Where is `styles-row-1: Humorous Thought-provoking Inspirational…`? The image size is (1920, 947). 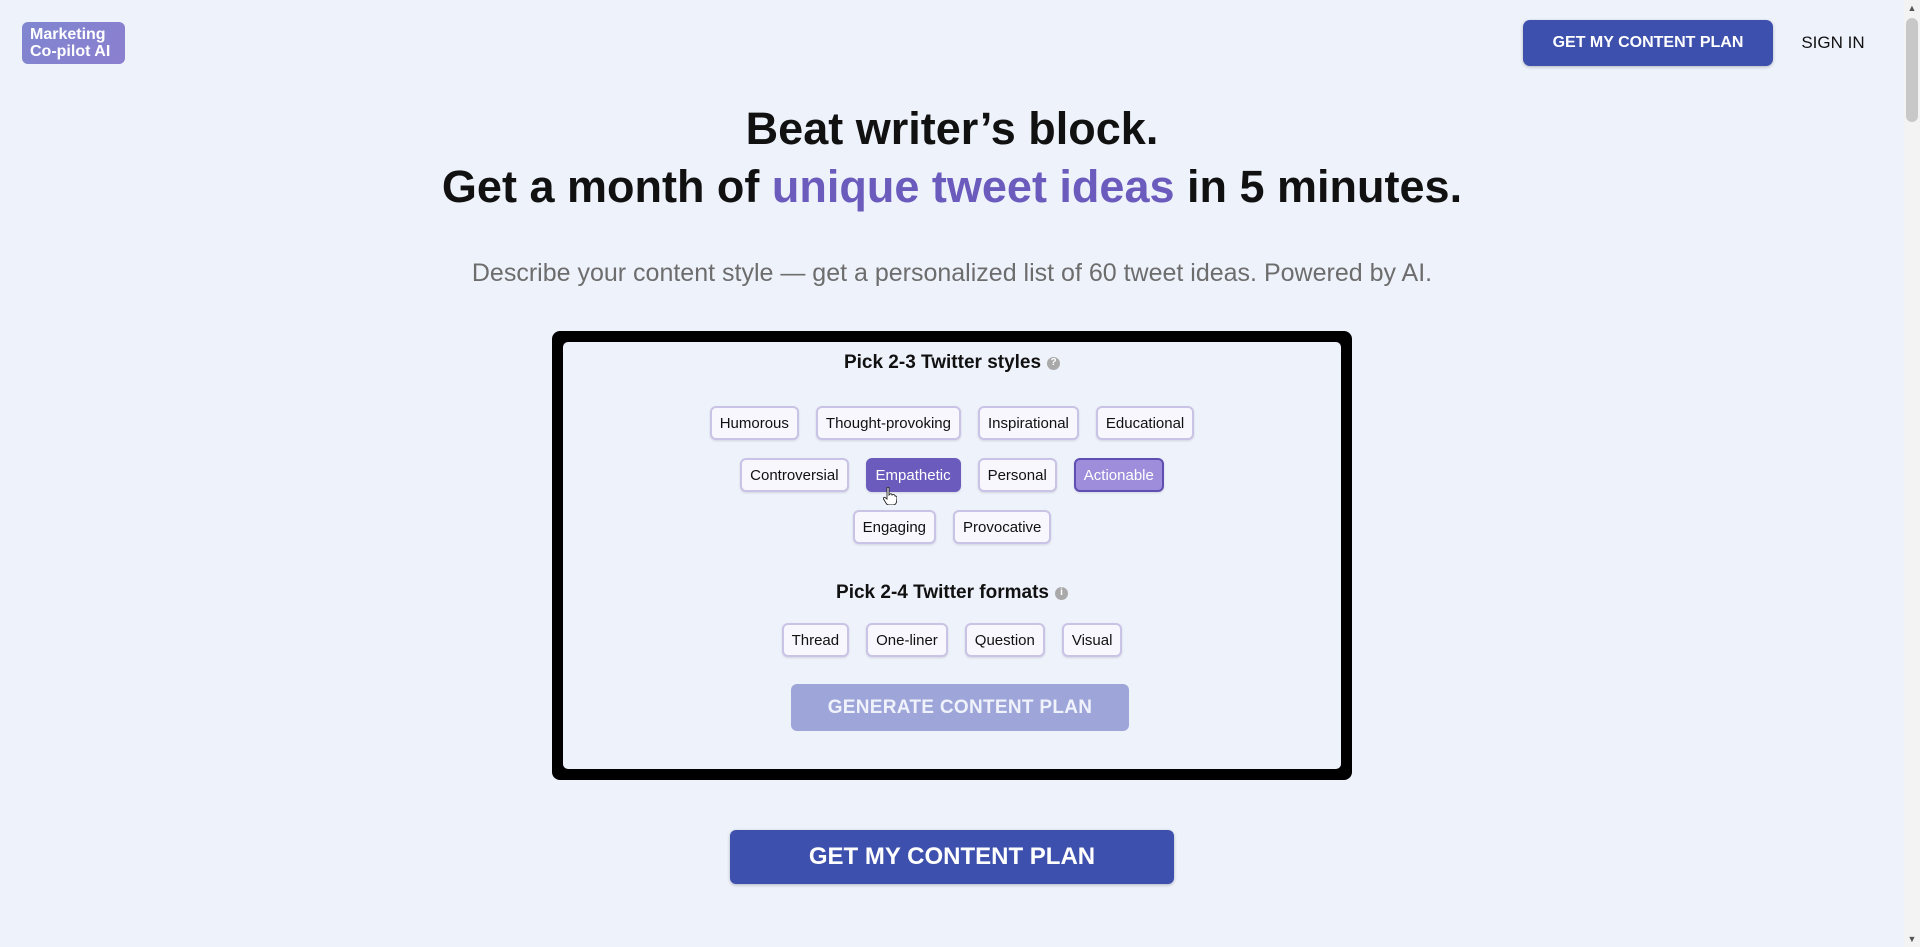
styles-row-1: Humorous Thought-provoking Inspirational… is located at coordinates (952, 423).